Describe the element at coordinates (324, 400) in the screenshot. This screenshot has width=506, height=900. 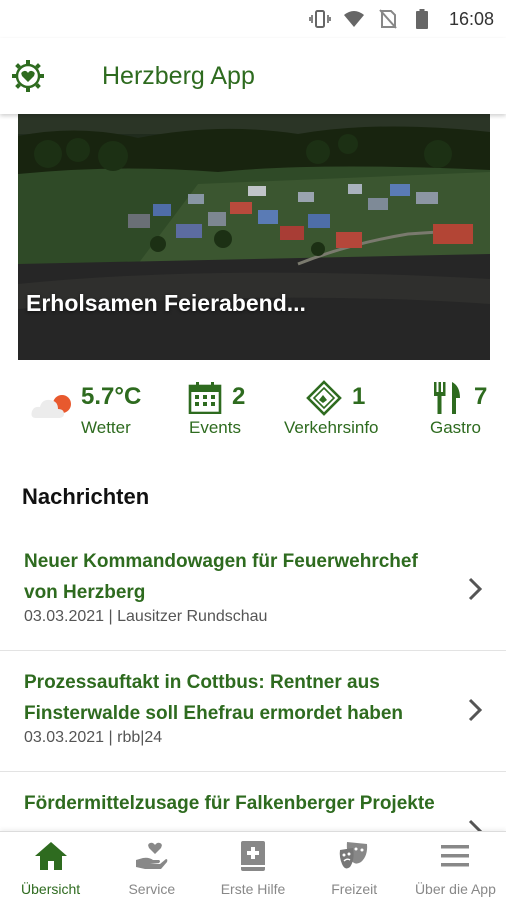
I see `road-sign-icon` at that location.